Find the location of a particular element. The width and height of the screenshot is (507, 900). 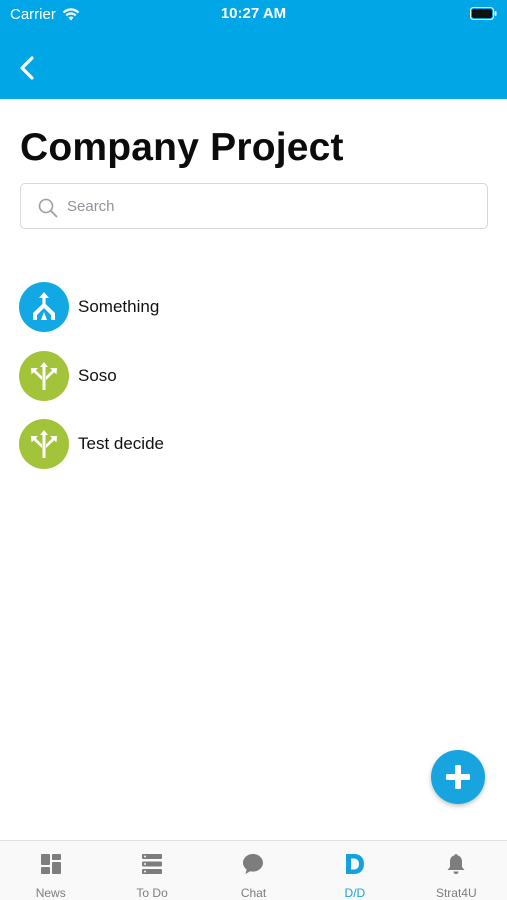

tab-label: Chat is located at coordinates (253, 893).